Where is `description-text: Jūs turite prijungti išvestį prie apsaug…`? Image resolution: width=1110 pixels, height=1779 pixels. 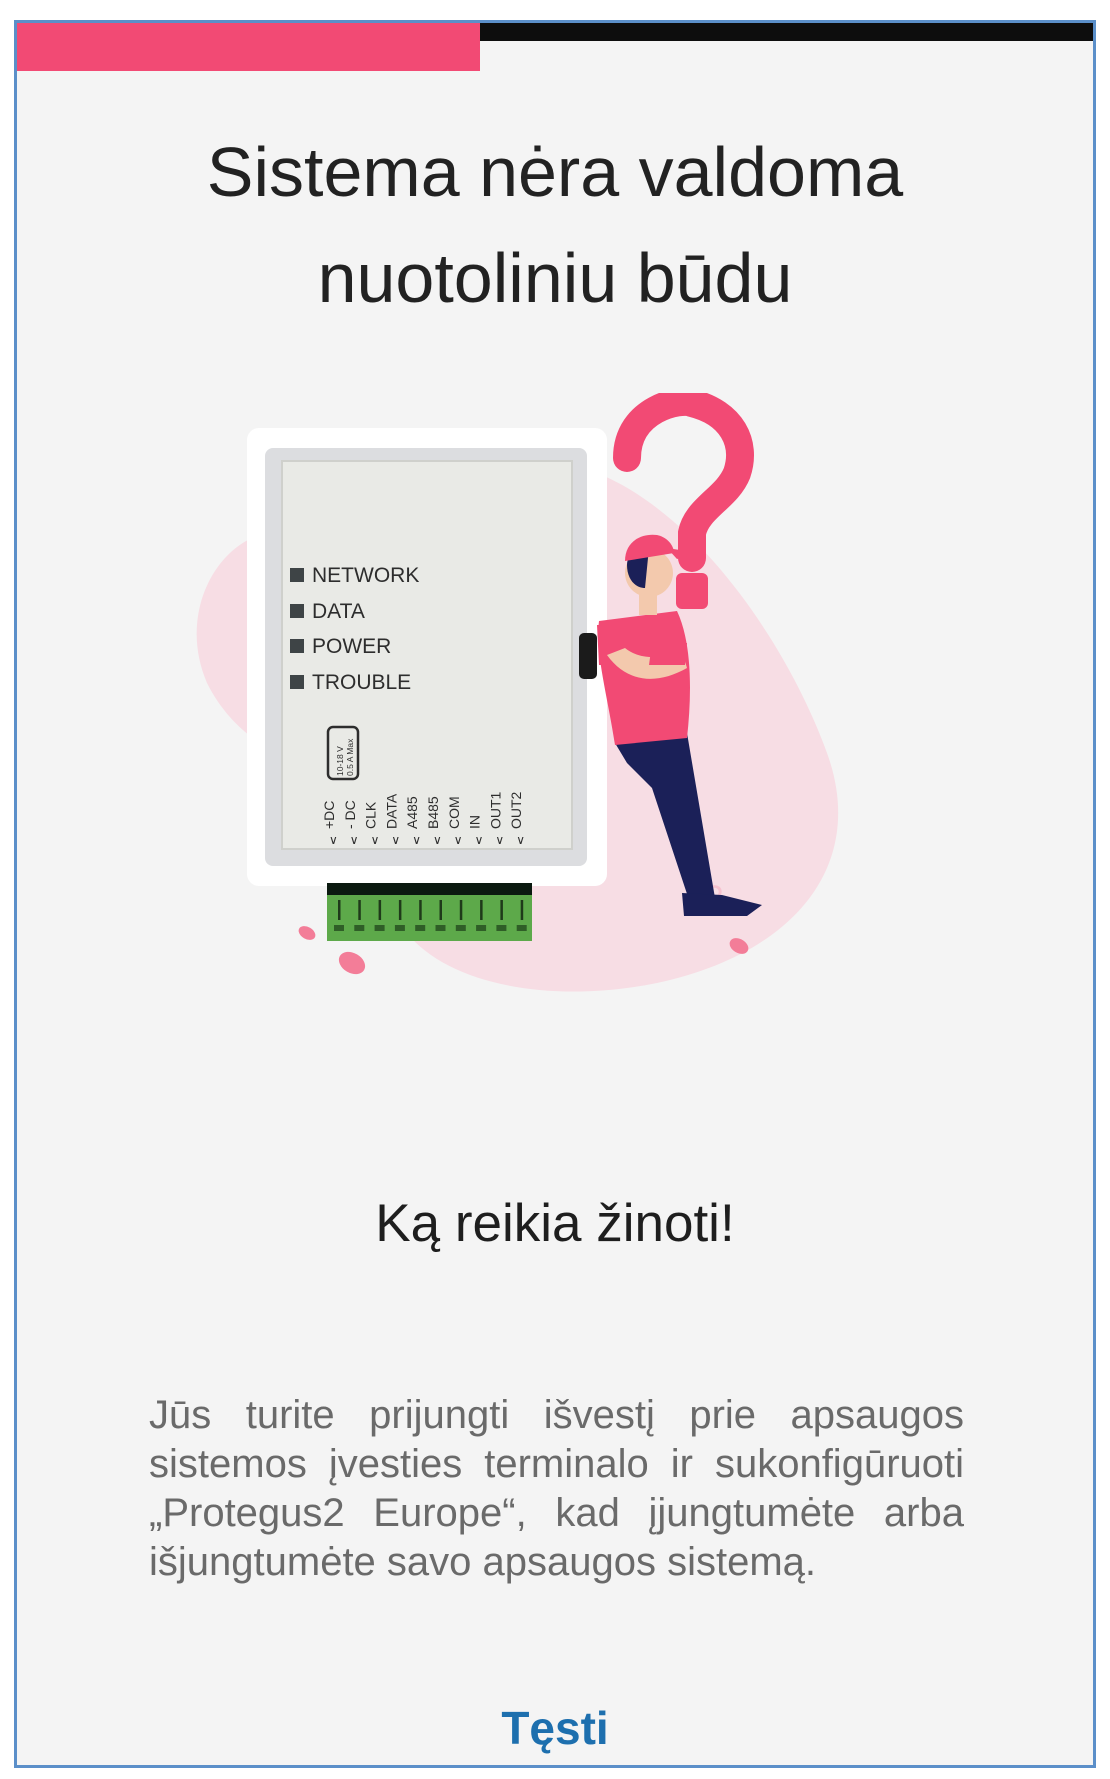
description-text: Jūs turite prijungti išvestį prie apsaug… is located at coordinates (556, 1488).